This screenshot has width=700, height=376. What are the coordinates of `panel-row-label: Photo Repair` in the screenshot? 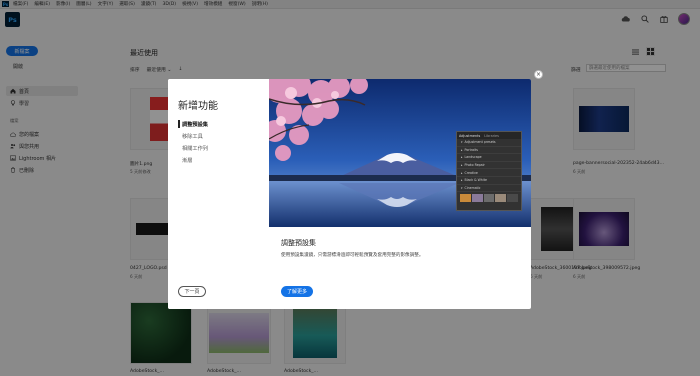 It's located at (474, 165).